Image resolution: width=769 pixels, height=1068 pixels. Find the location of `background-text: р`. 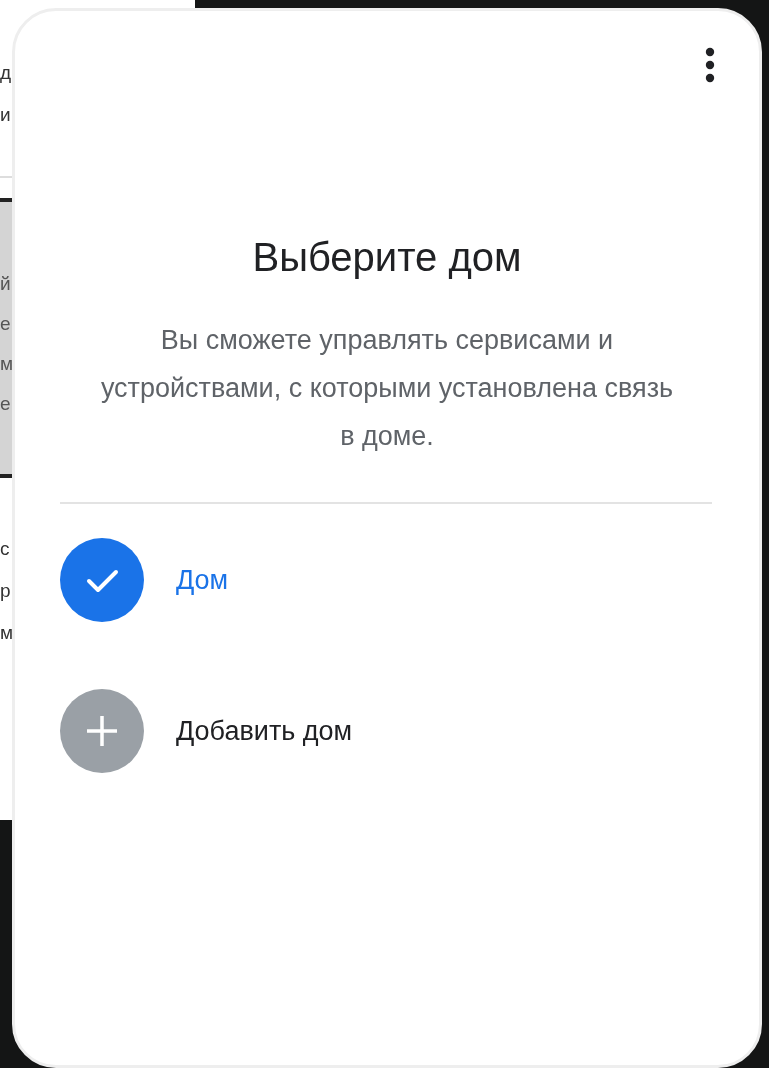

background-text: р is located at coordinates (5, 591).